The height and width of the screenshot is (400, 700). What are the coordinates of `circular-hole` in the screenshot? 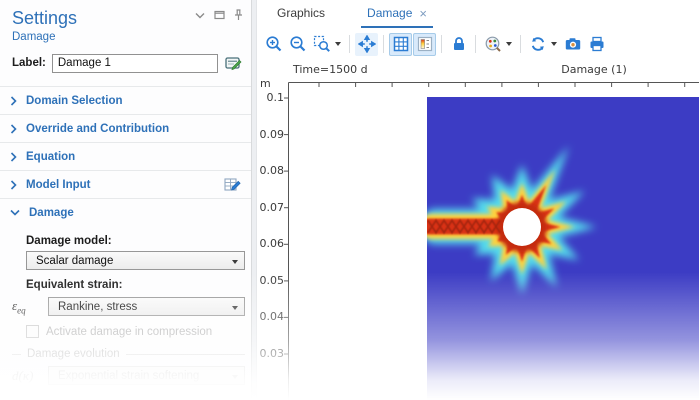 It's located at (522, 227).